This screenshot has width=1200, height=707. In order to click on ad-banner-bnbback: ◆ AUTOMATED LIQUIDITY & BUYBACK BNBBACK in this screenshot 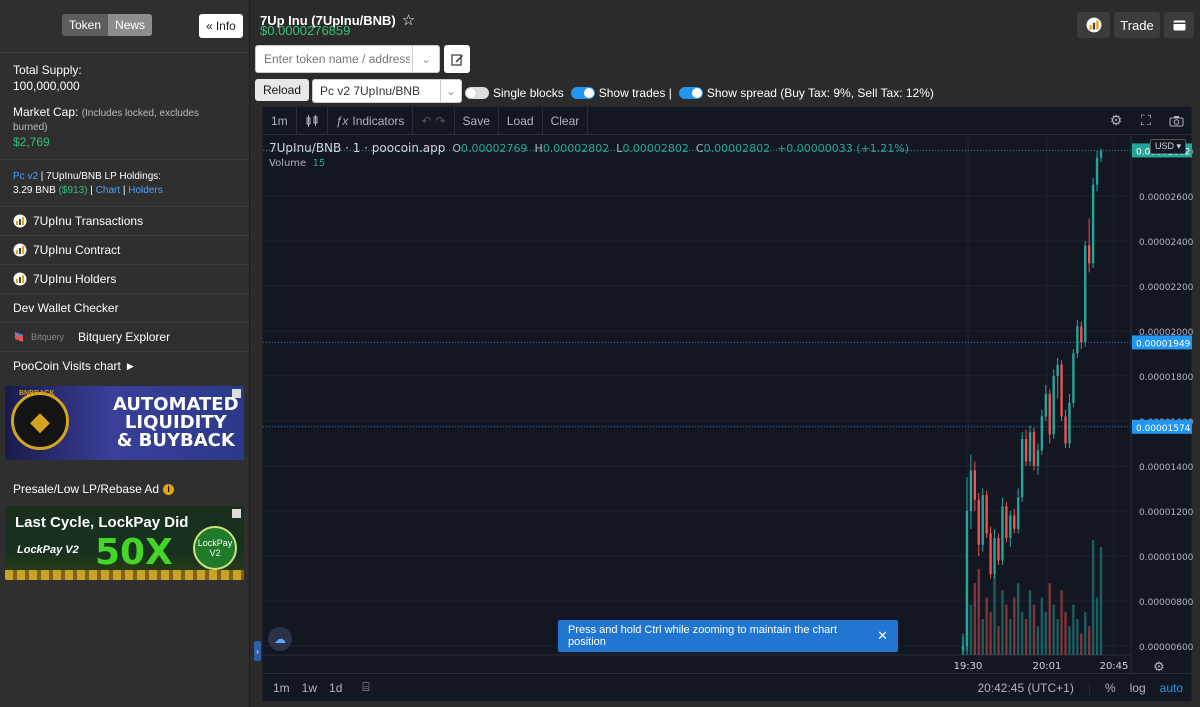, I will do `click(124, 423)`.